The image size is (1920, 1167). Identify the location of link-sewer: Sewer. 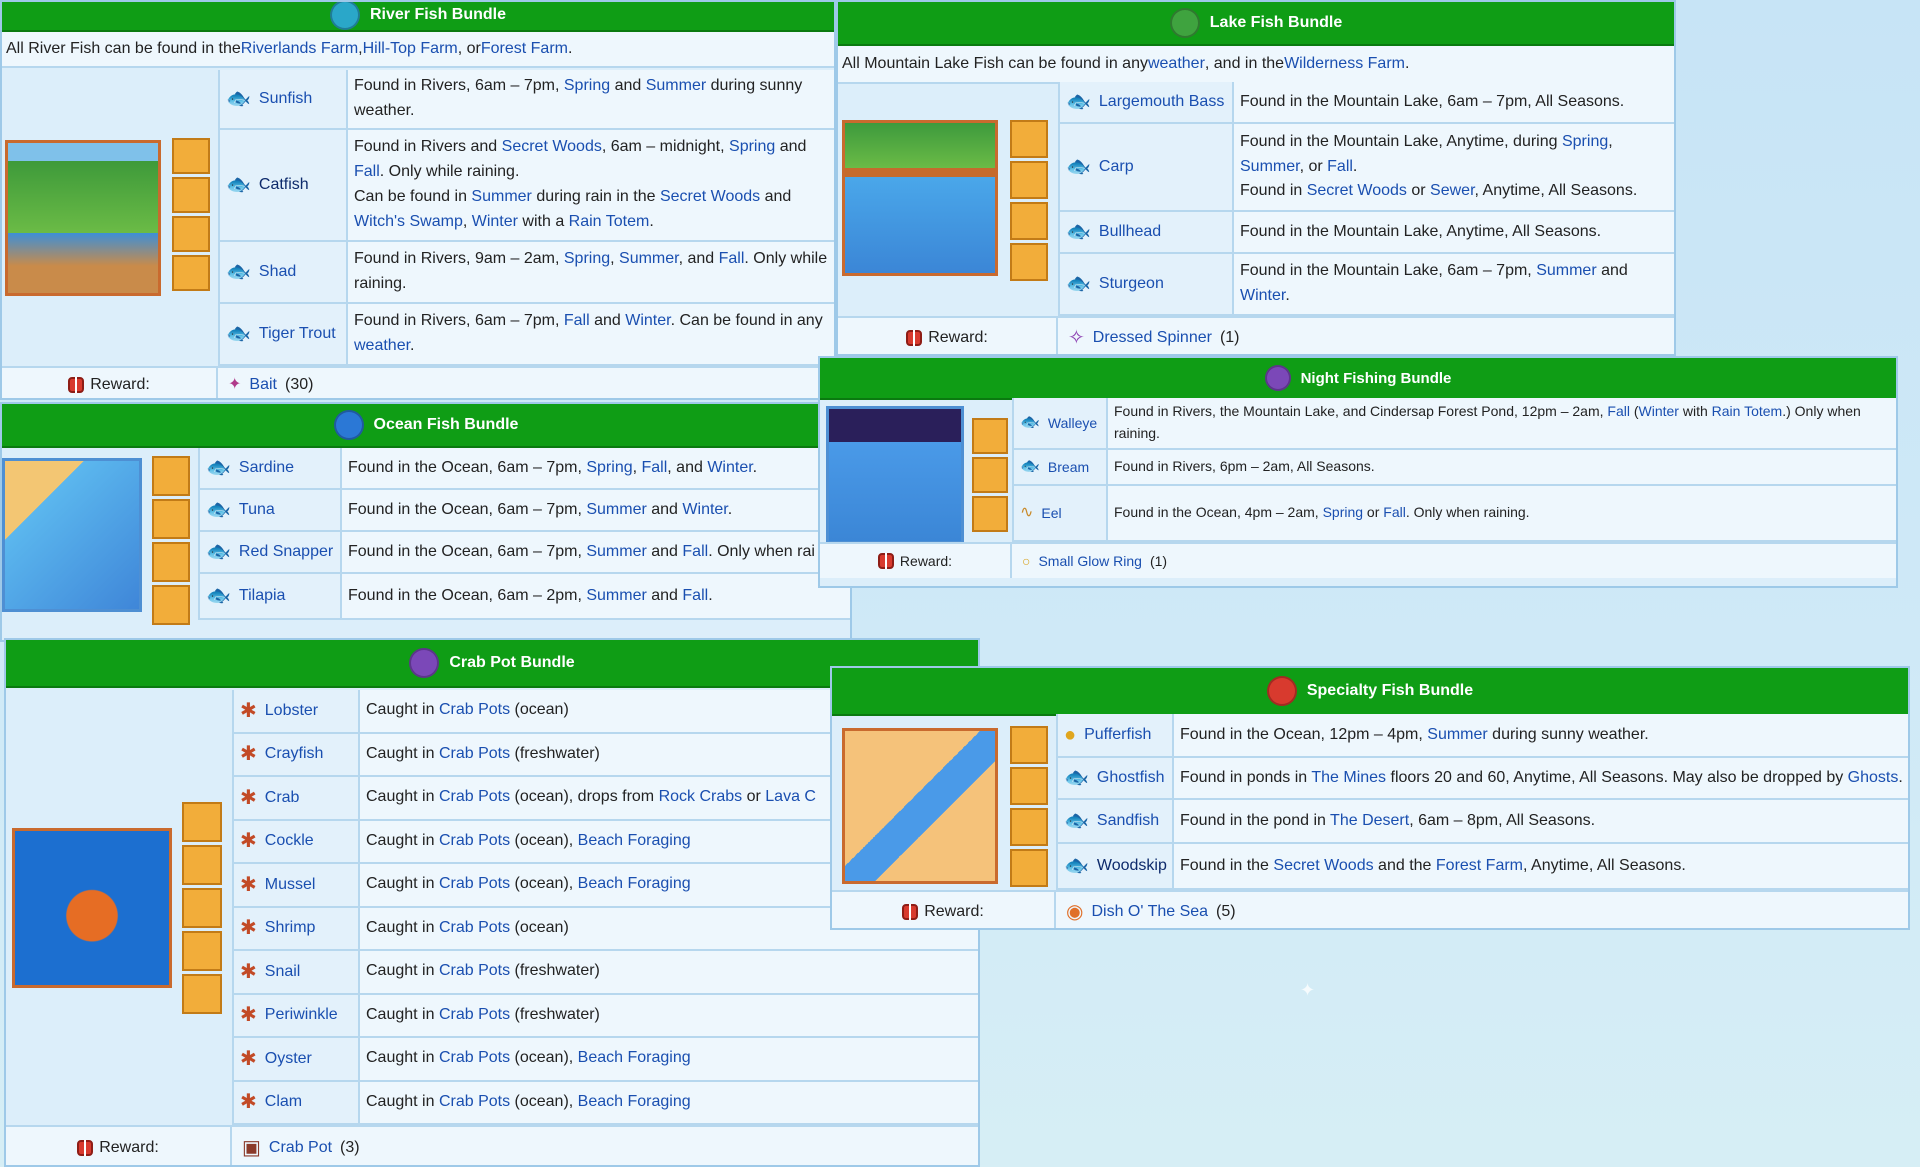
(1452, 190).